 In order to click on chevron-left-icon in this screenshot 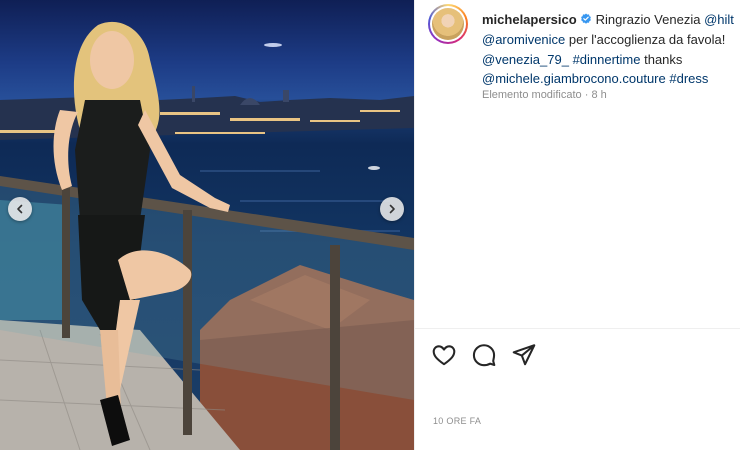, I will do `click(20, 209)`.